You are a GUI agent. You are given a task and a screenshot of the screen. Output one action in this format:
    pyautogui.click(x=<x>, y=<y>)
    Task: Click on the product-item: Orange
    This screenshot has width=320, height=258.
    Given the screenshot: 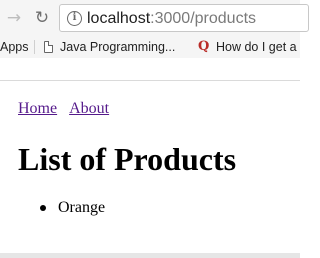 What is the action you would take?
    pyautogui.click(x=72, y=207)
    